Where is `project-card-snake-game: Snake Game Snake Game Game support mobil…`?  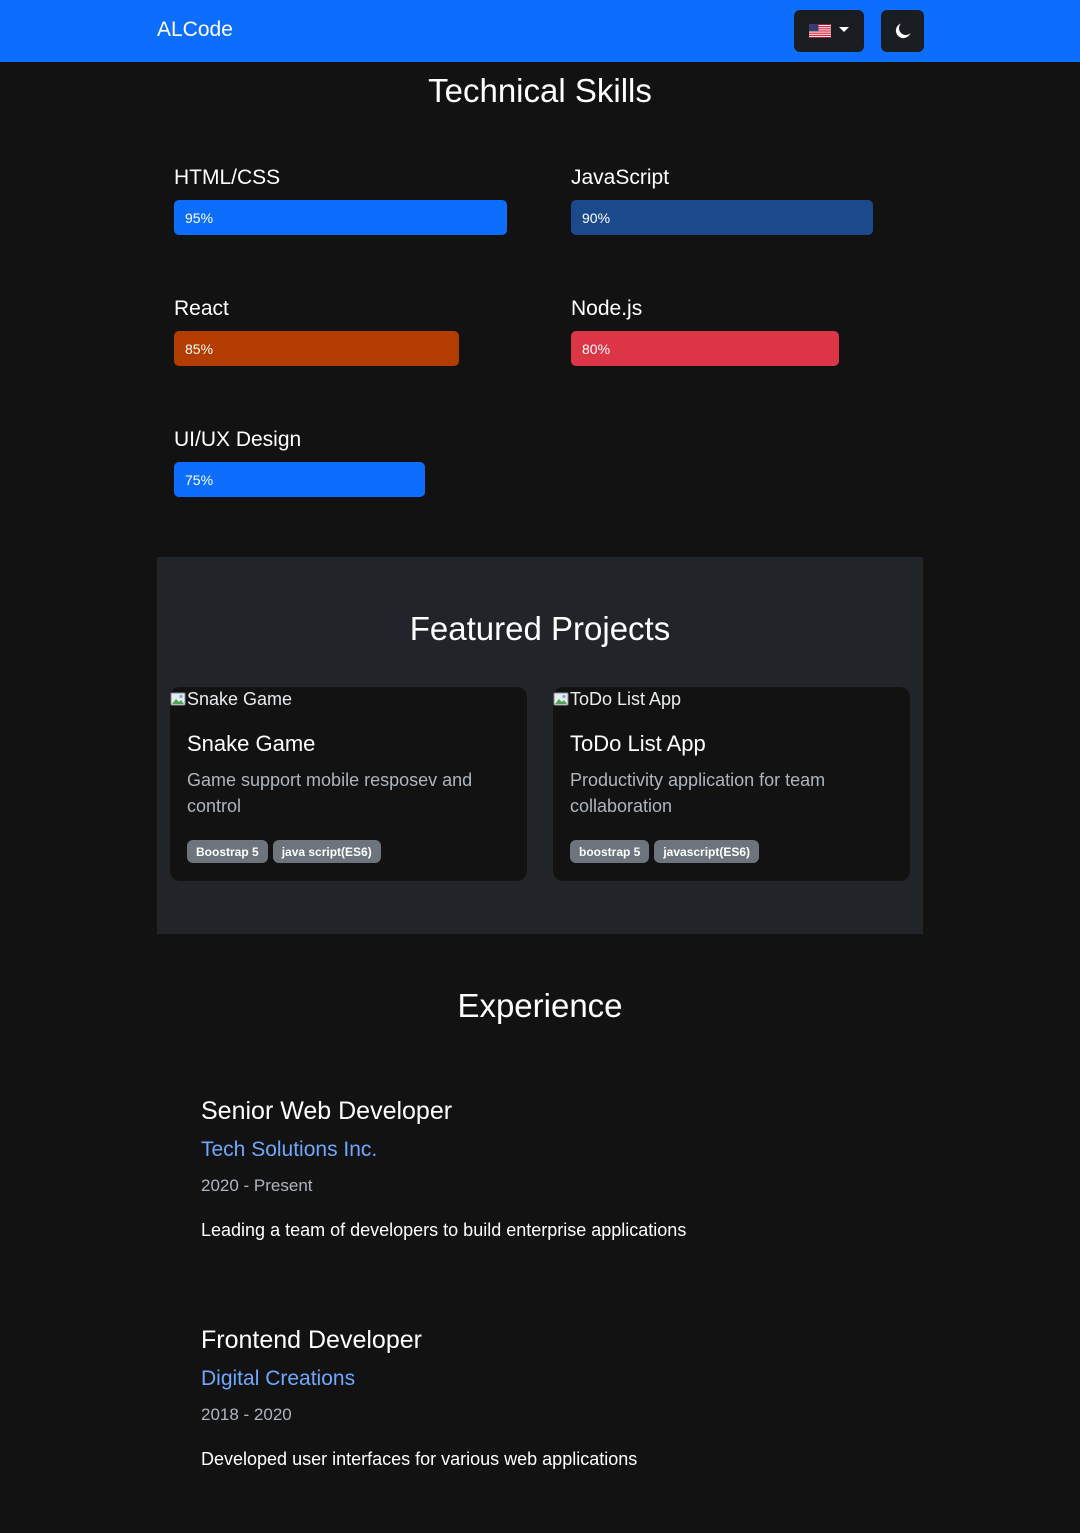 project-card-snake-game: Snake Game Snake Game Game support mobil… is located at coordinates (348, 784).